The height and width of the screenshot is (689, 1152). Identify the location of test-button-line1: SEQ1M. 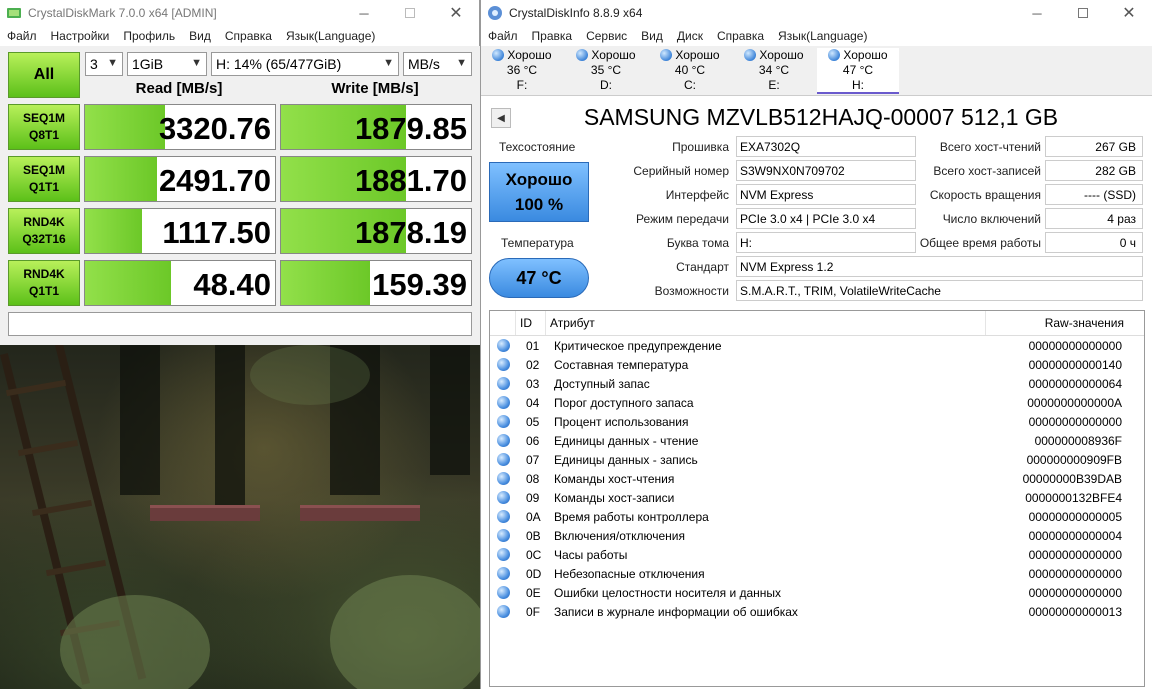
(43, 118).